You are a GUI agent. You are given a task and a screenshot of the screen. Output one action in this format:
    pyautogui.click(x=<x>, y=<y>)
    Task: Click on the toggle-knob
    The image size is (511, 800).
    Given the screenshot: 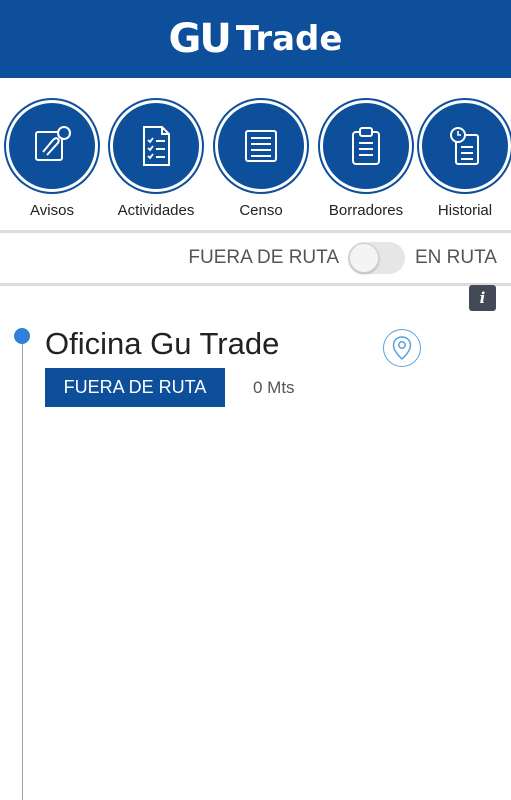 What is the action you would take?
    pyautogui.click(x=364, y=258)
    